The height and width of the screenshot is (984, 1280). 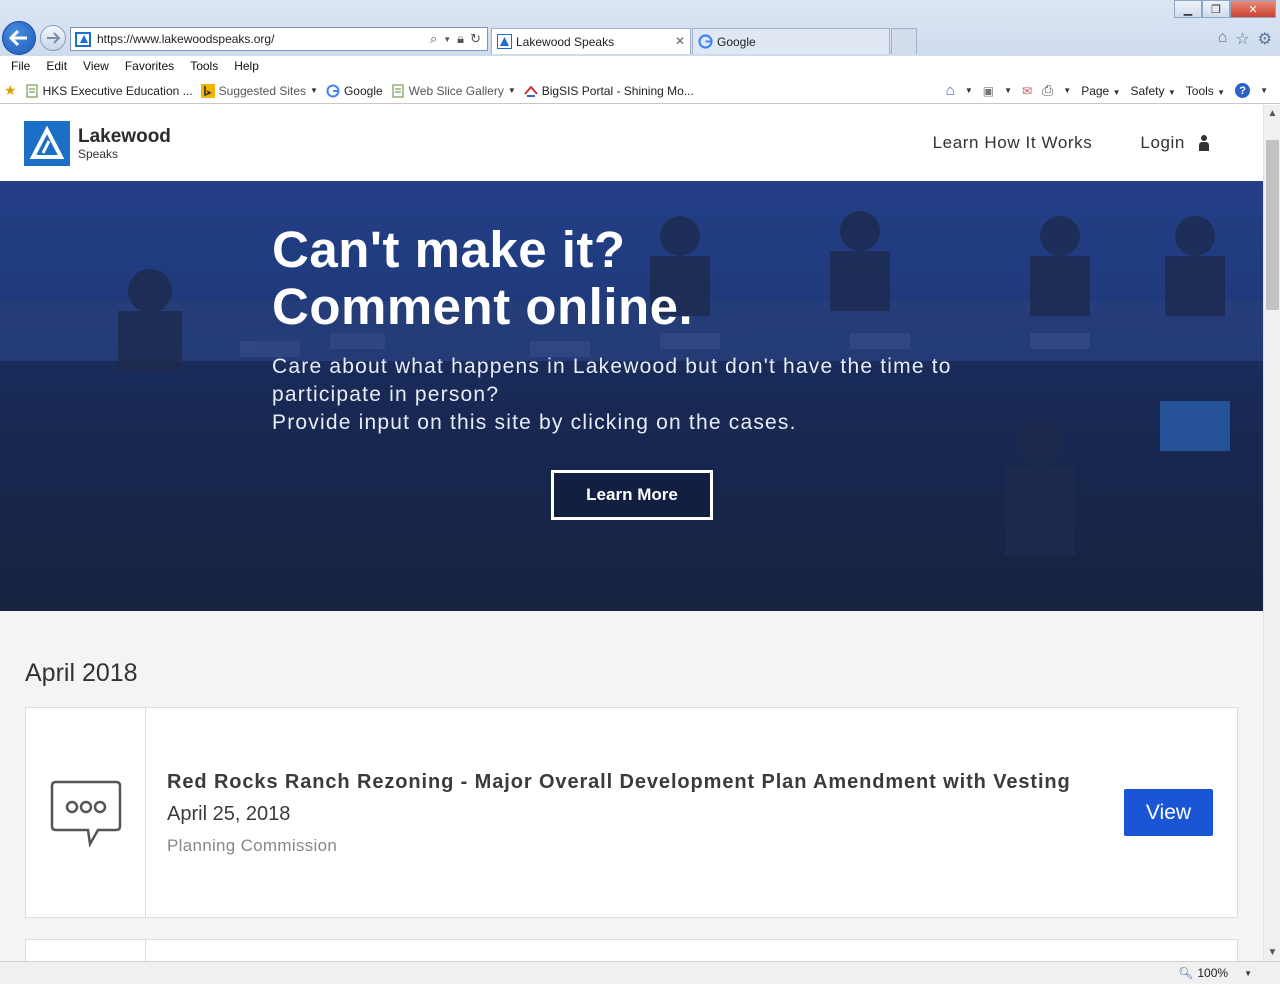 I want to click on gear-icon: ⚙, so click(x=1265, y=39).